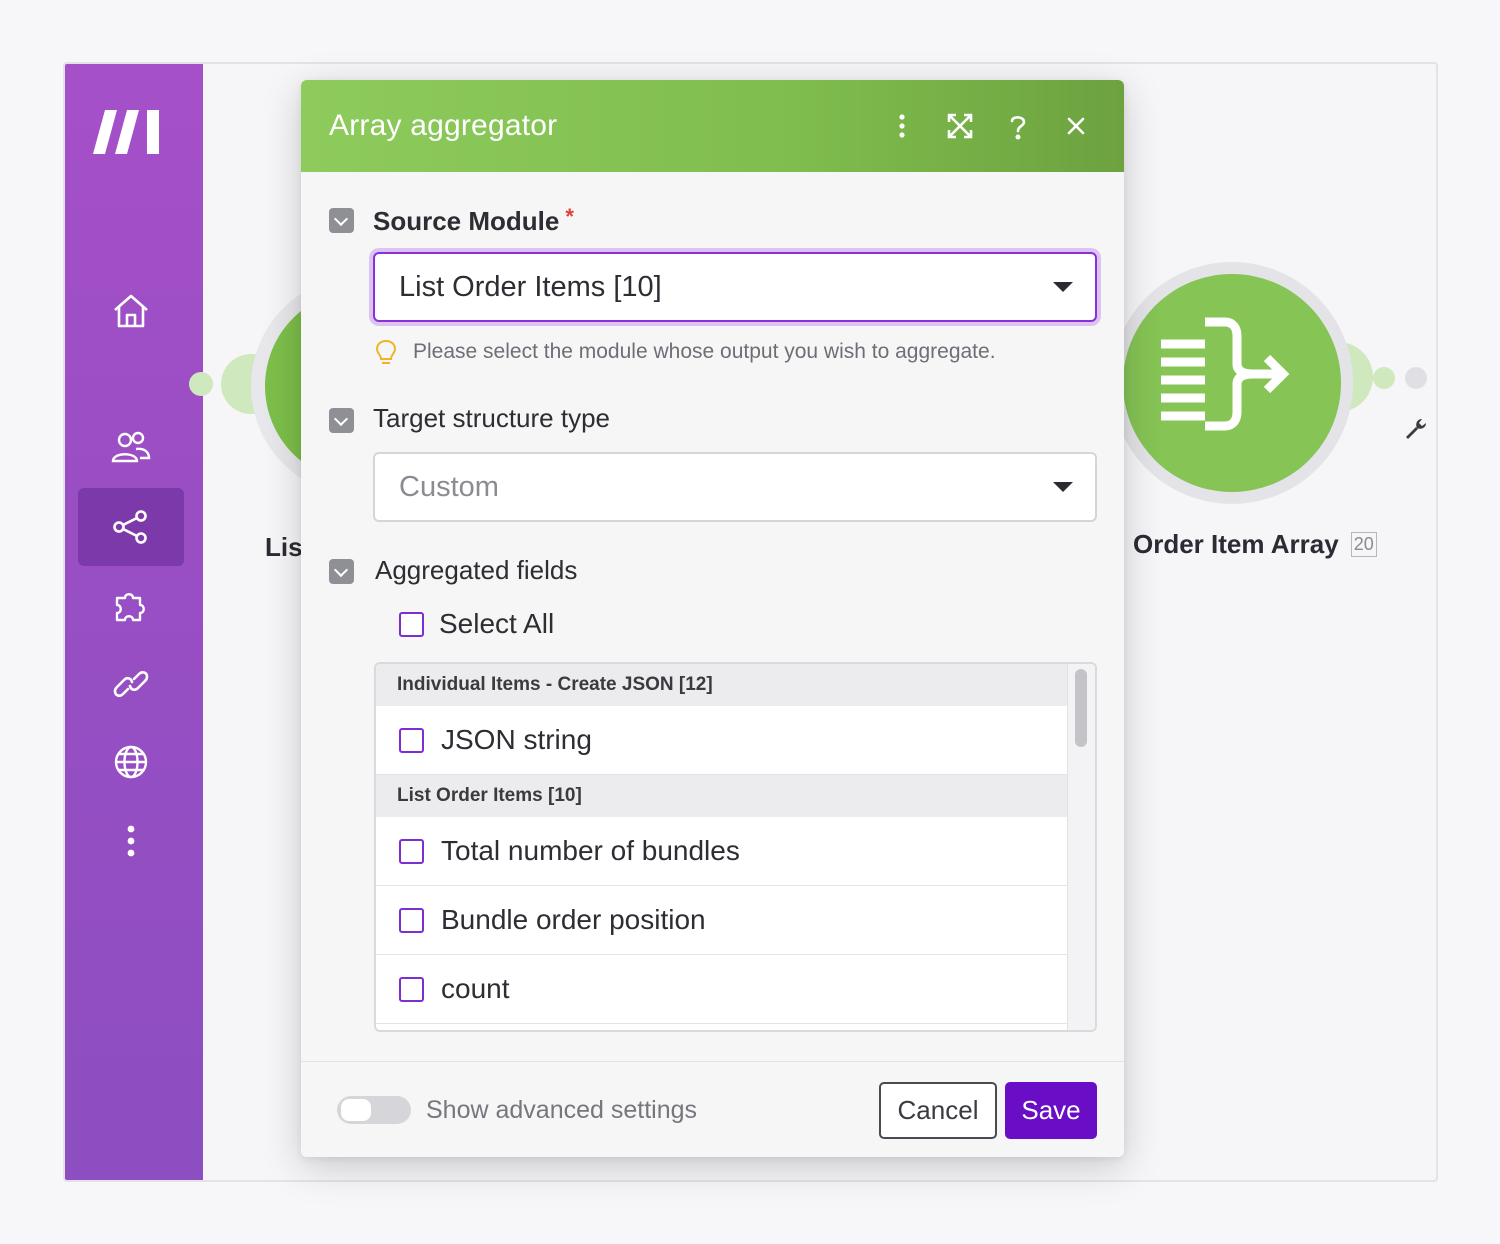 The height and width of the screenshot is (1244, 1500). I want to click on home-icon, so click(131, 311).